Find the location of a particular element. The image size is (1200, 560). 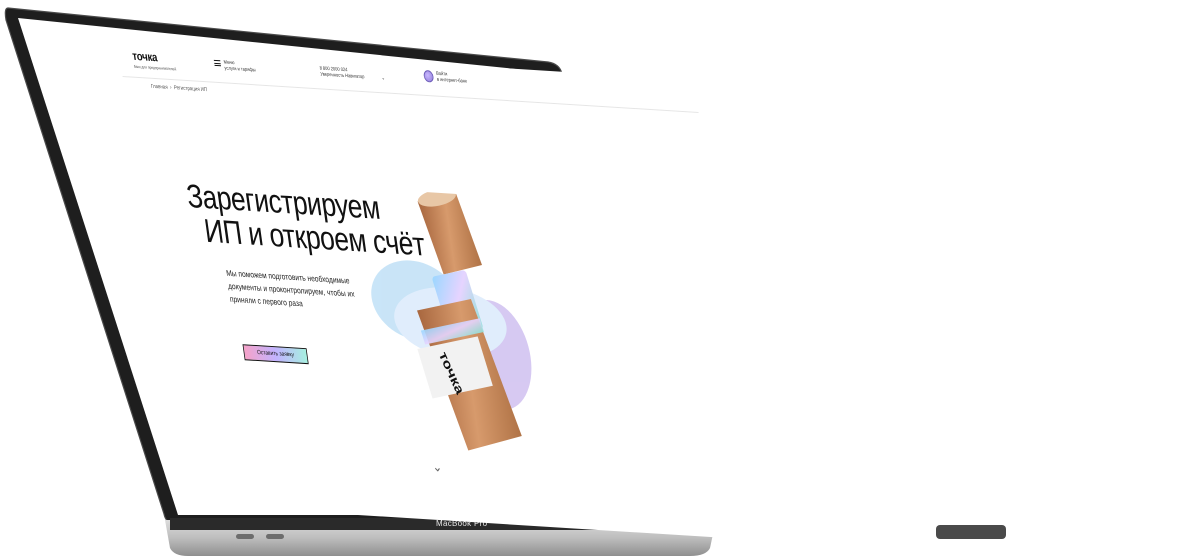

phone-block: 8 800 2000 024 Уверенность Навигатор ⌄ is located at coordinates (352, 74).